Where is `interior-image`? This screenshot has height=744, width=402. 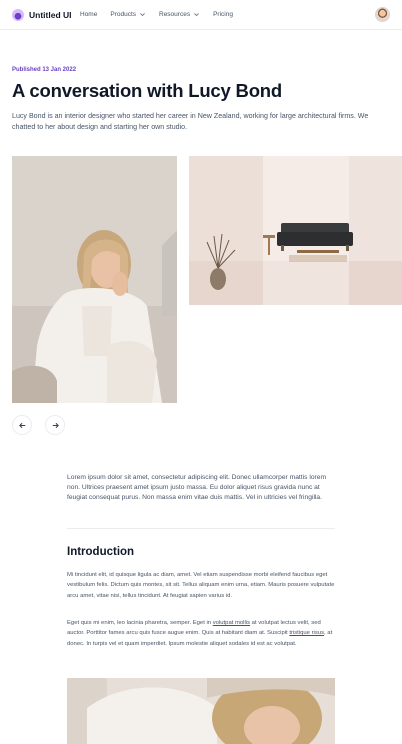 interior-image is located at coordinates (295, 230).